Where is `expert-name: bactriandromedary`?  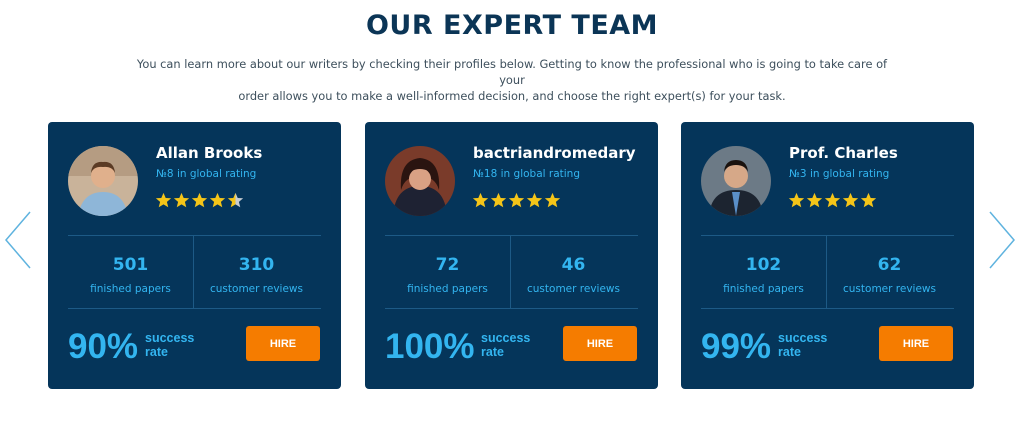 expert-name: bactriandromedary is located at coordinates (554, 153).